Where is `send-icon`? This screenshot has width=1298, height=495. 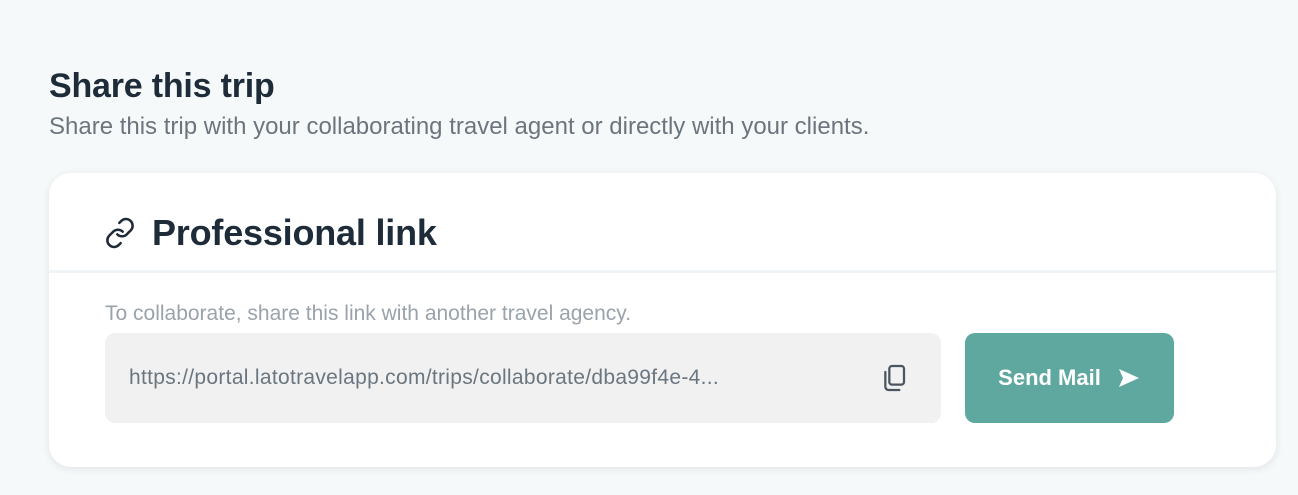
send-icon is located at coordinates (1129, 378).